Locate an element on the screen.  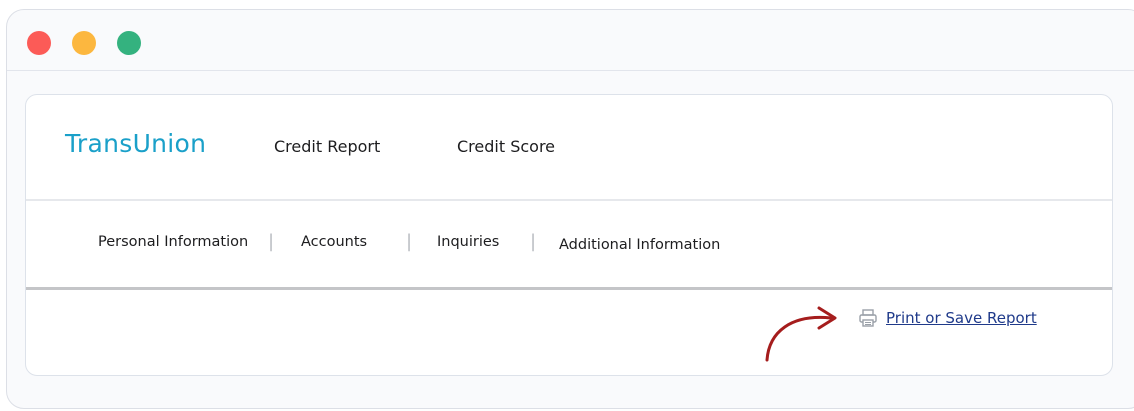
subnav-personal-information: Personal Information is located at coordinates (173, 242).